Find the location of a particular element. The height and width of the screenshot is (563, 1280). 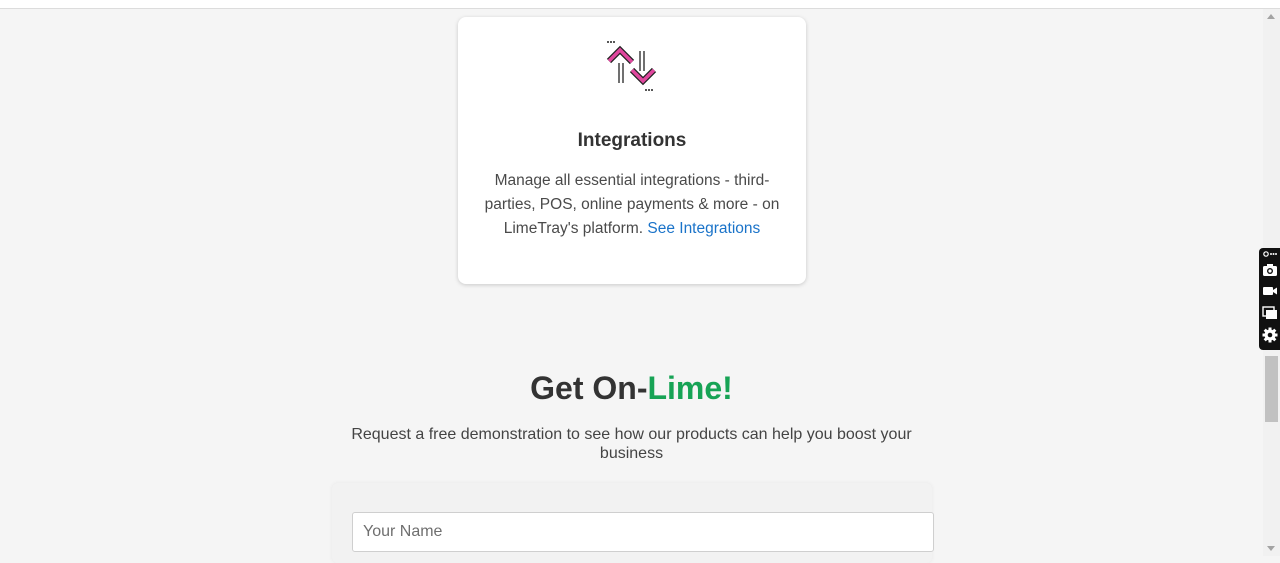

cta-title: Get On-Lime! is located at coordinates (631, 388).